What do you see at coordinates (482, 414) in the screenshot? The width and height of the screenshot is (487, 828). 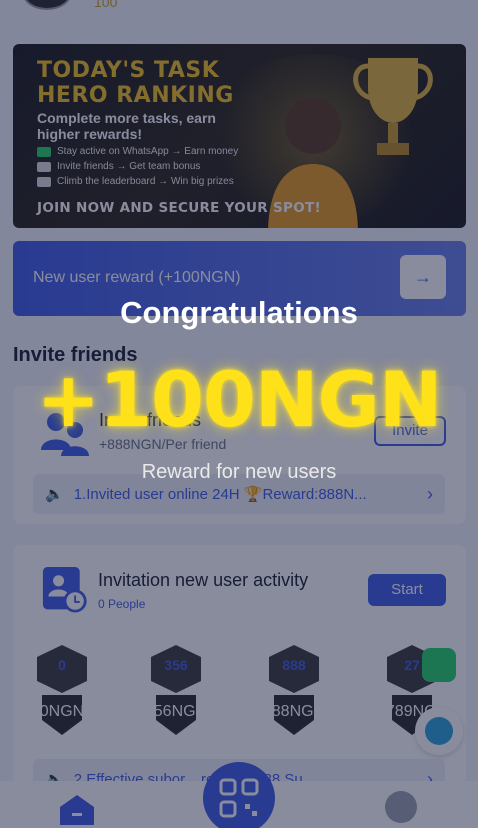 I see `scrollbar-track` at bounding box center [482, 414].